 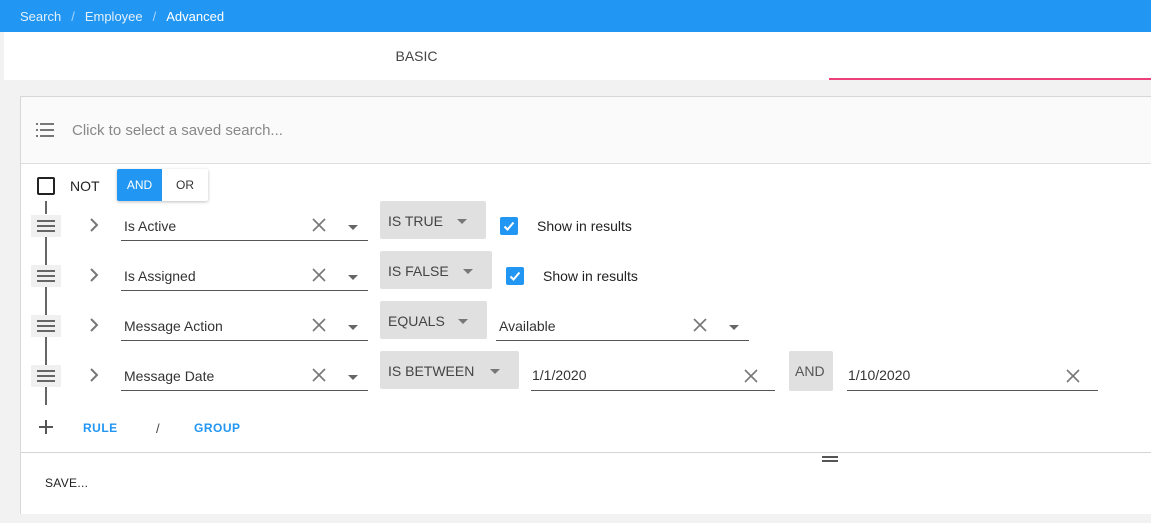 What do you see at coordinates (40, 16) in the screenshot?
I see `breadcrumb-search: Search` at bounding box center [40, 16].